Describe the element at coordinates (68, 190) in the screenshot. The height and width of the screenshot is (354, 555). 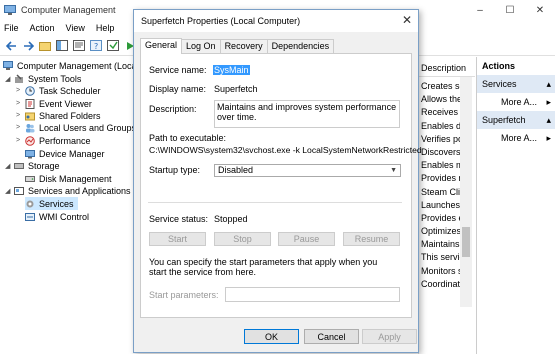
I see `tree-item-services-apps: ◢ Services and Applications` at that location.